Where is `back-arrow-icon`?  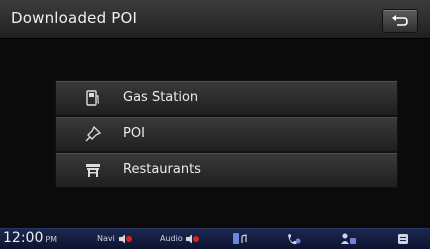 back-arrow-icon is located at coordinates (400, 20).